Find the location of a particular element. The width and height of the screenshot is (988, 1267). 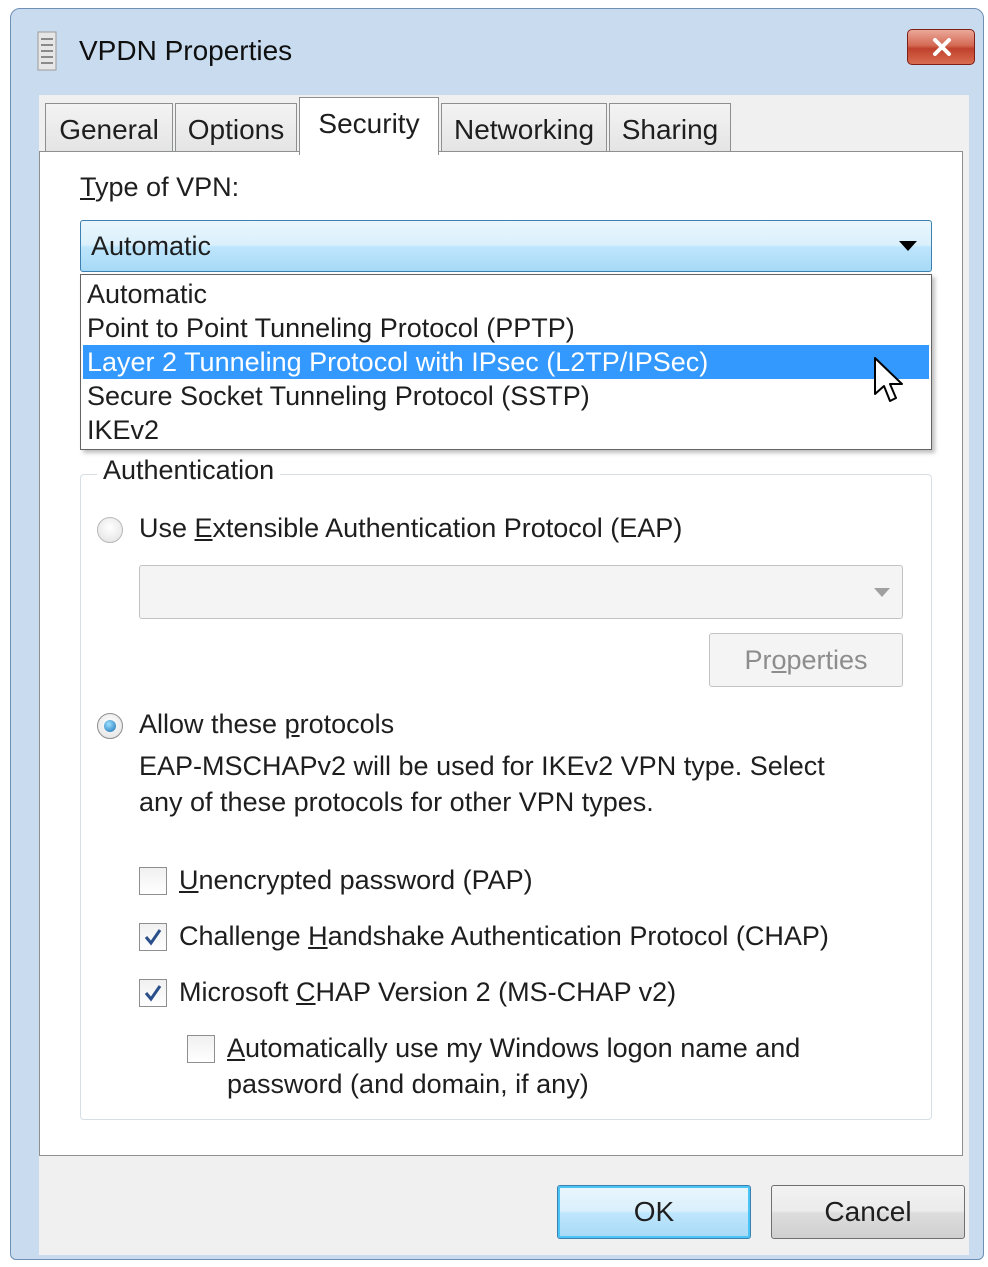

tab-label: Sharing is located at coordinates (670, 129).